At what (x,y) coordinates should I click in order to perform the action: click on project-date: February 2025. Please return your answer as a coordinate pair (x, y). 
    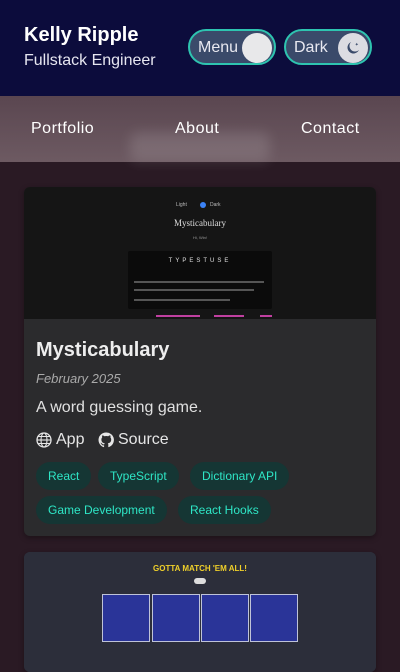
    Looking at the image, I should click on (78, 378).